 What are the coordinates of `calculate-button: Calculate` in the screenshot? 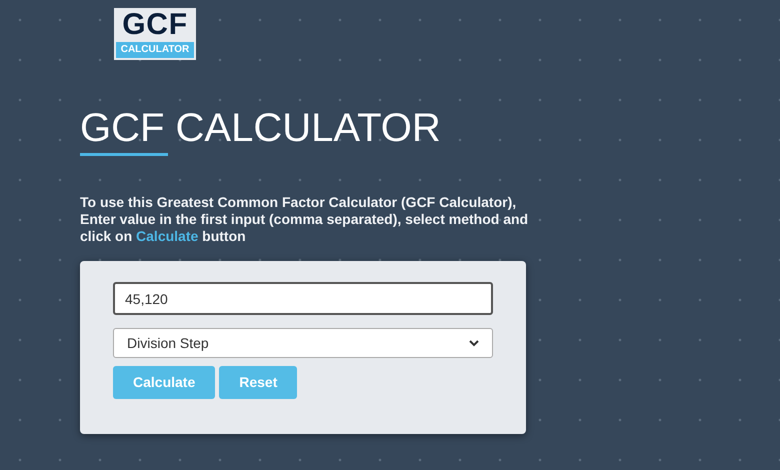 It's located at (164, 382).